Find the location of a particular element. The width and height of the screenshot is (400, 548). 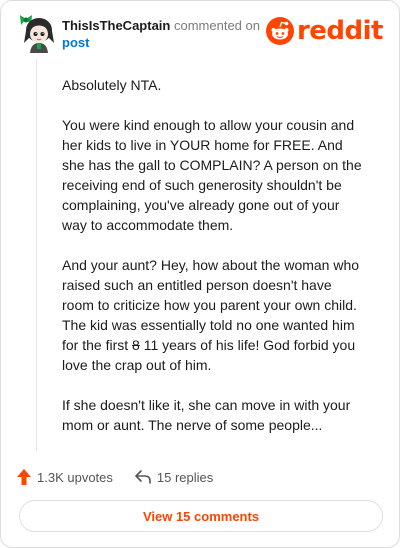

upvote-button: 1.3K upvotes is located at coordinates (65, 477).